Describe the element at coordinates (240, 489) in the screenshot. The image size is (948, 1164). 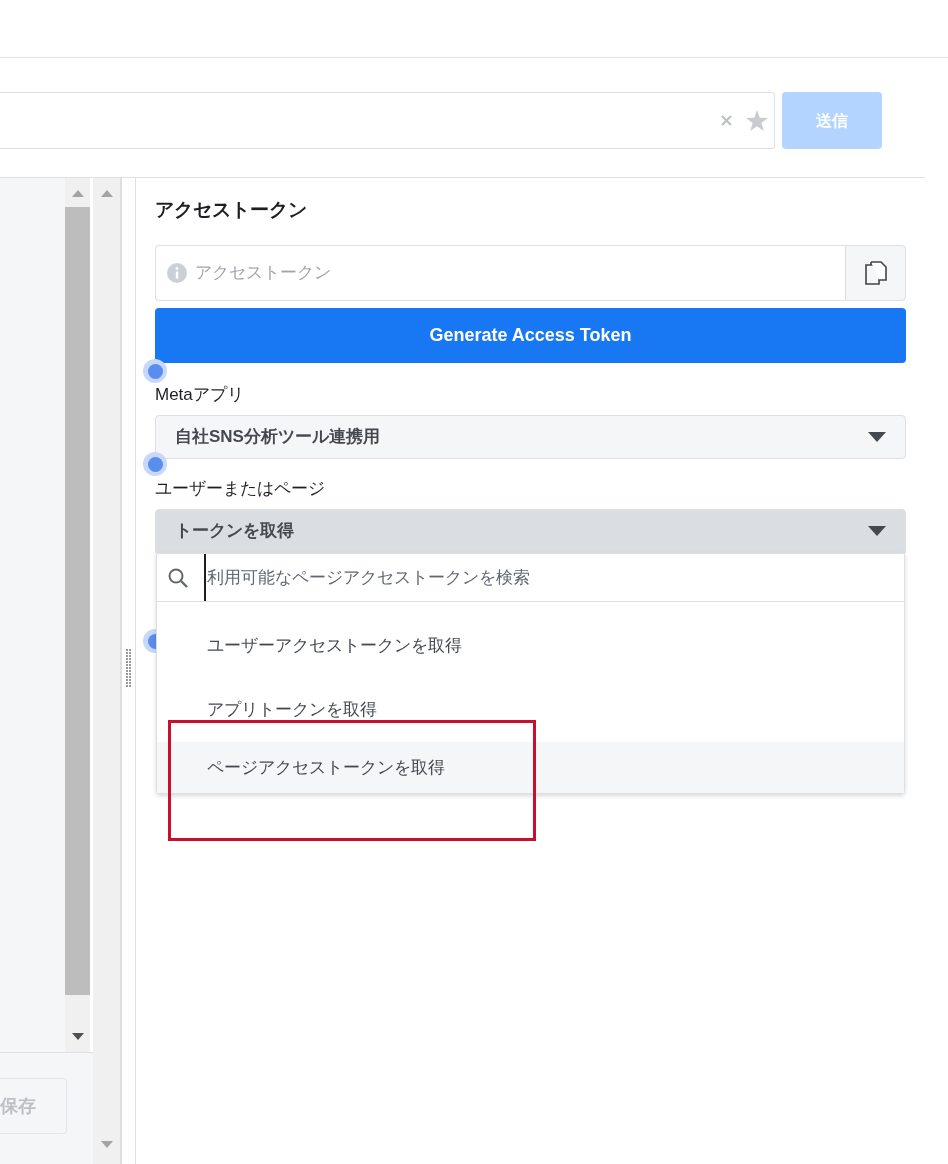
I see `field-label: ユーザーまたはページ` at that location.